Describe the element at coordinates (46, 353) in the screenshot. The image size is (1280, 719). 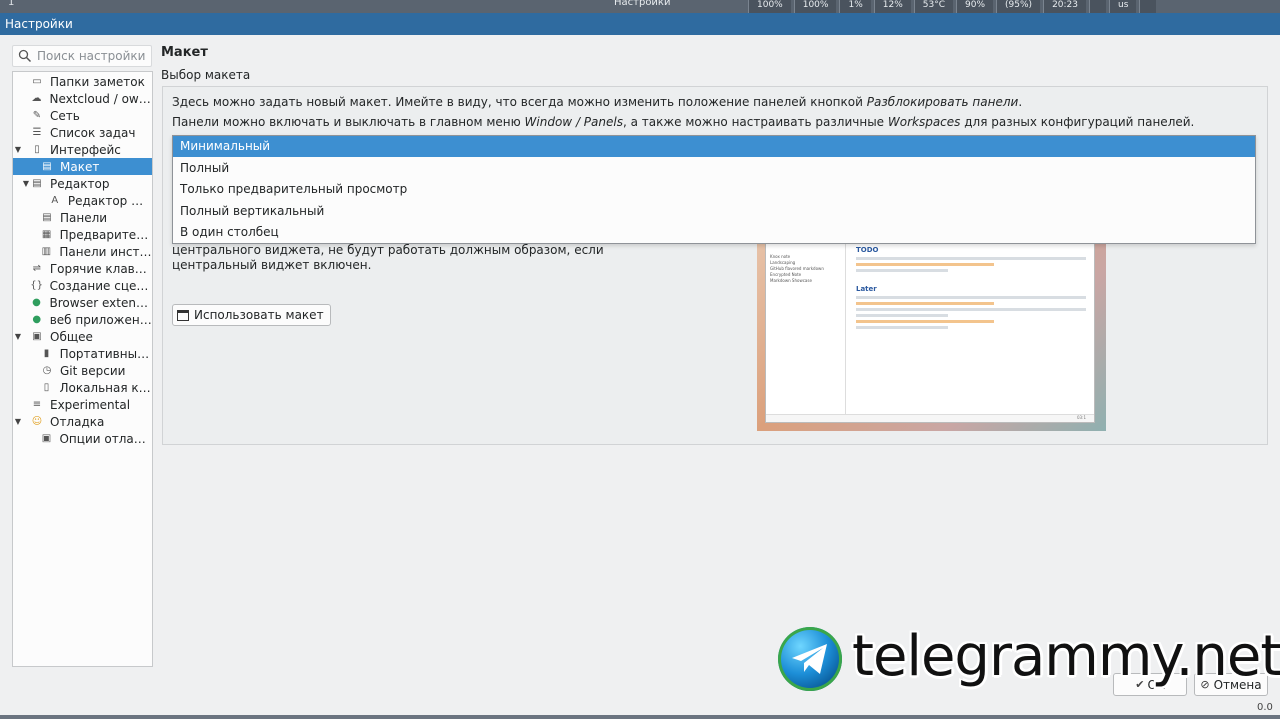
I see `portable-icon: ▮` at that location.